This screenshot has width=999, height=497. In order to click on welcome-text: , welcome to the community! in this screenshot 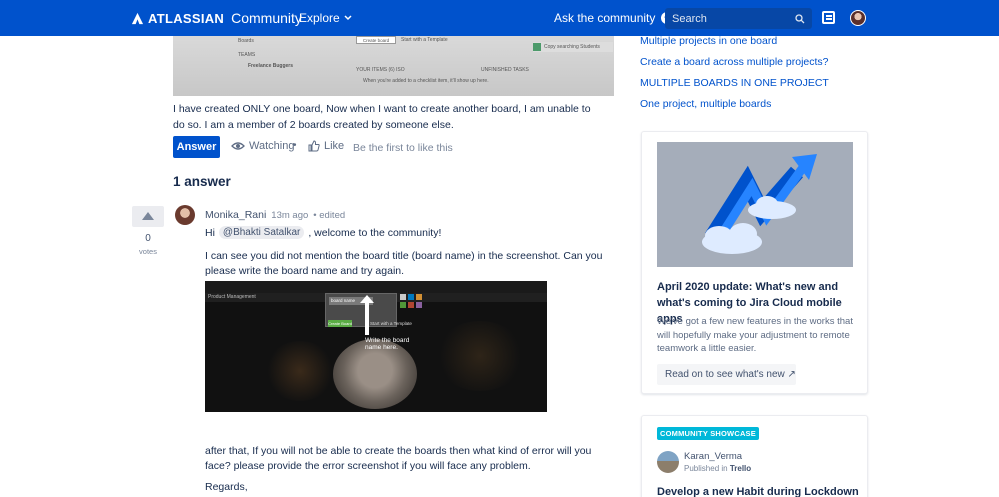, I will do `click(375, 232)`.